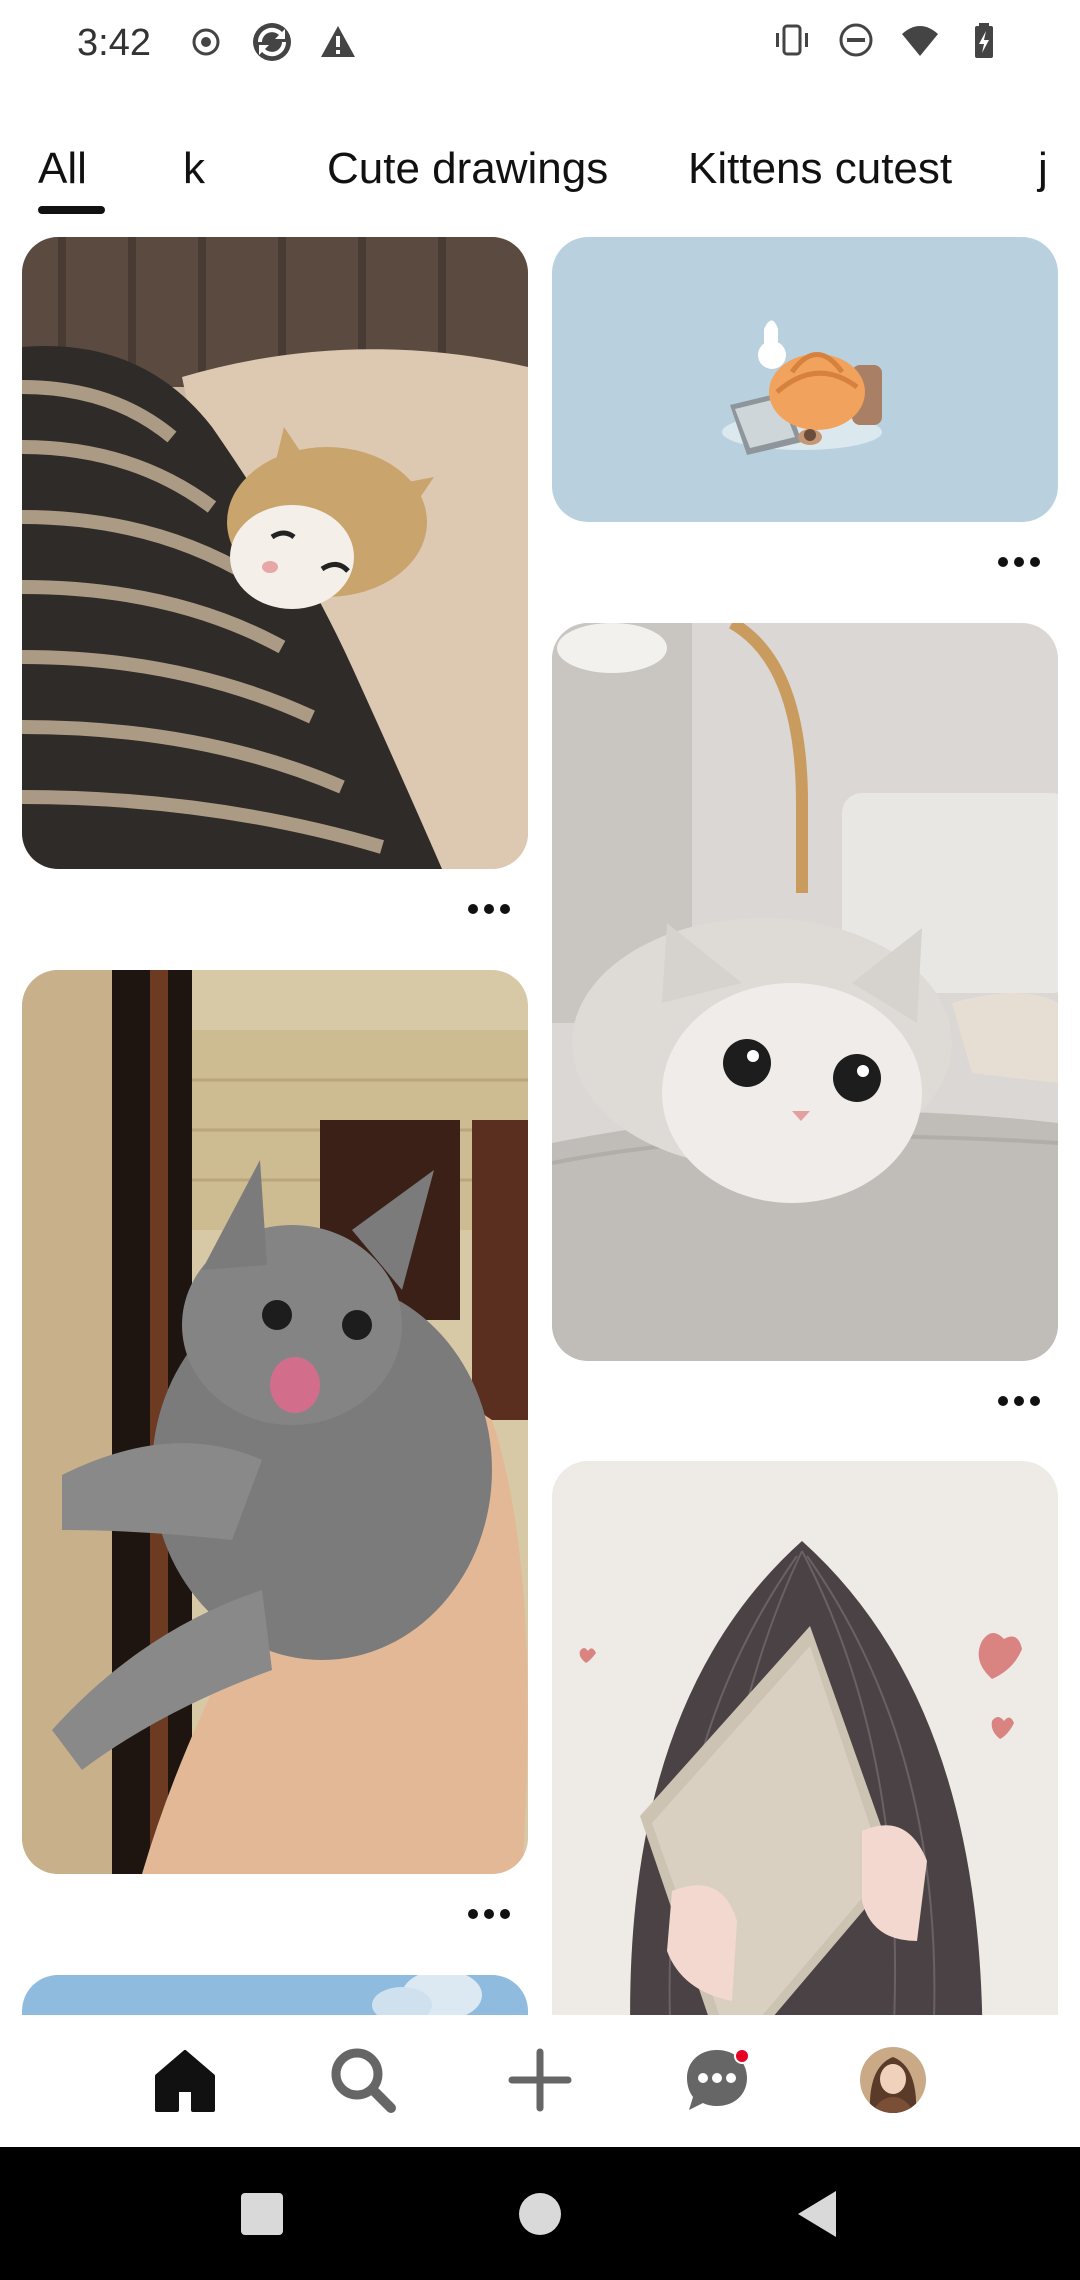  I want to click on sky-image, so click(275, 1995).